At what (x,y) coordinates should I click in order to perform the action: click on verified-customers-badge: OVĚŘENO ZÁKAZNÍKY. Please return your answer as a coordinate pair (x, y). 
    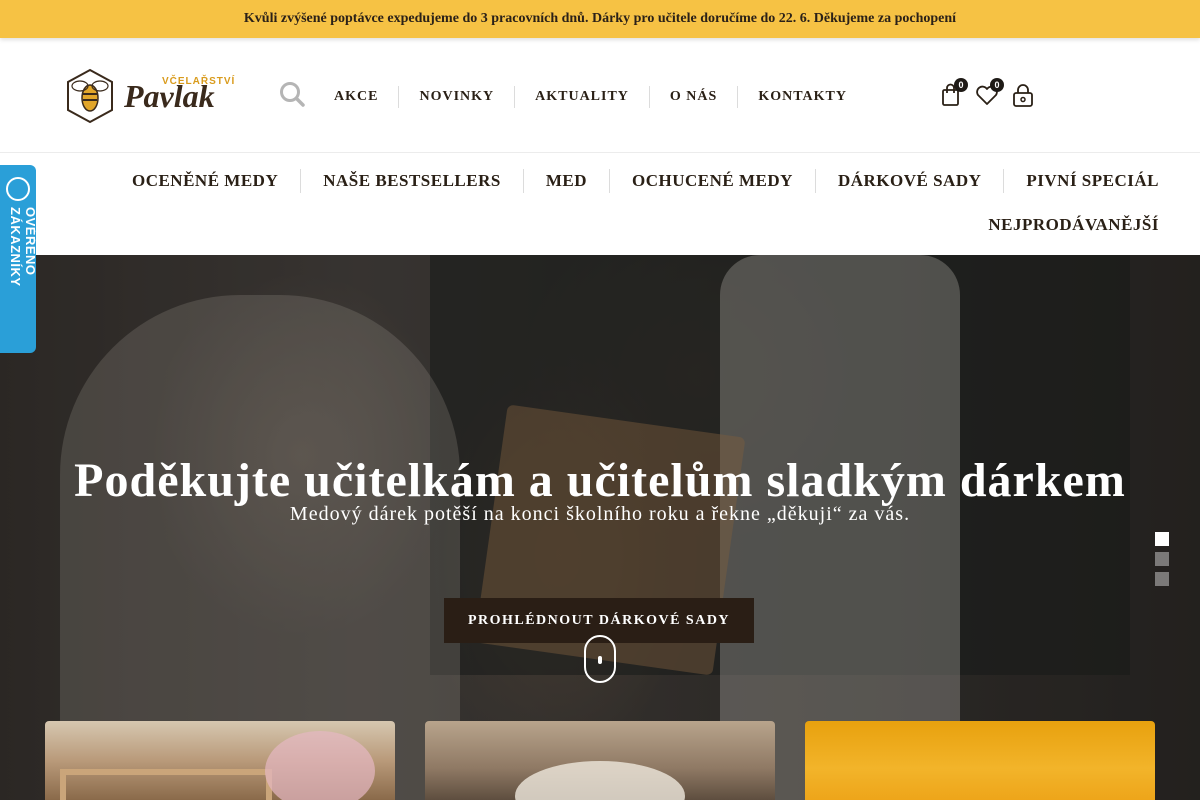
    Looking at the image, I should click on (19, 259).